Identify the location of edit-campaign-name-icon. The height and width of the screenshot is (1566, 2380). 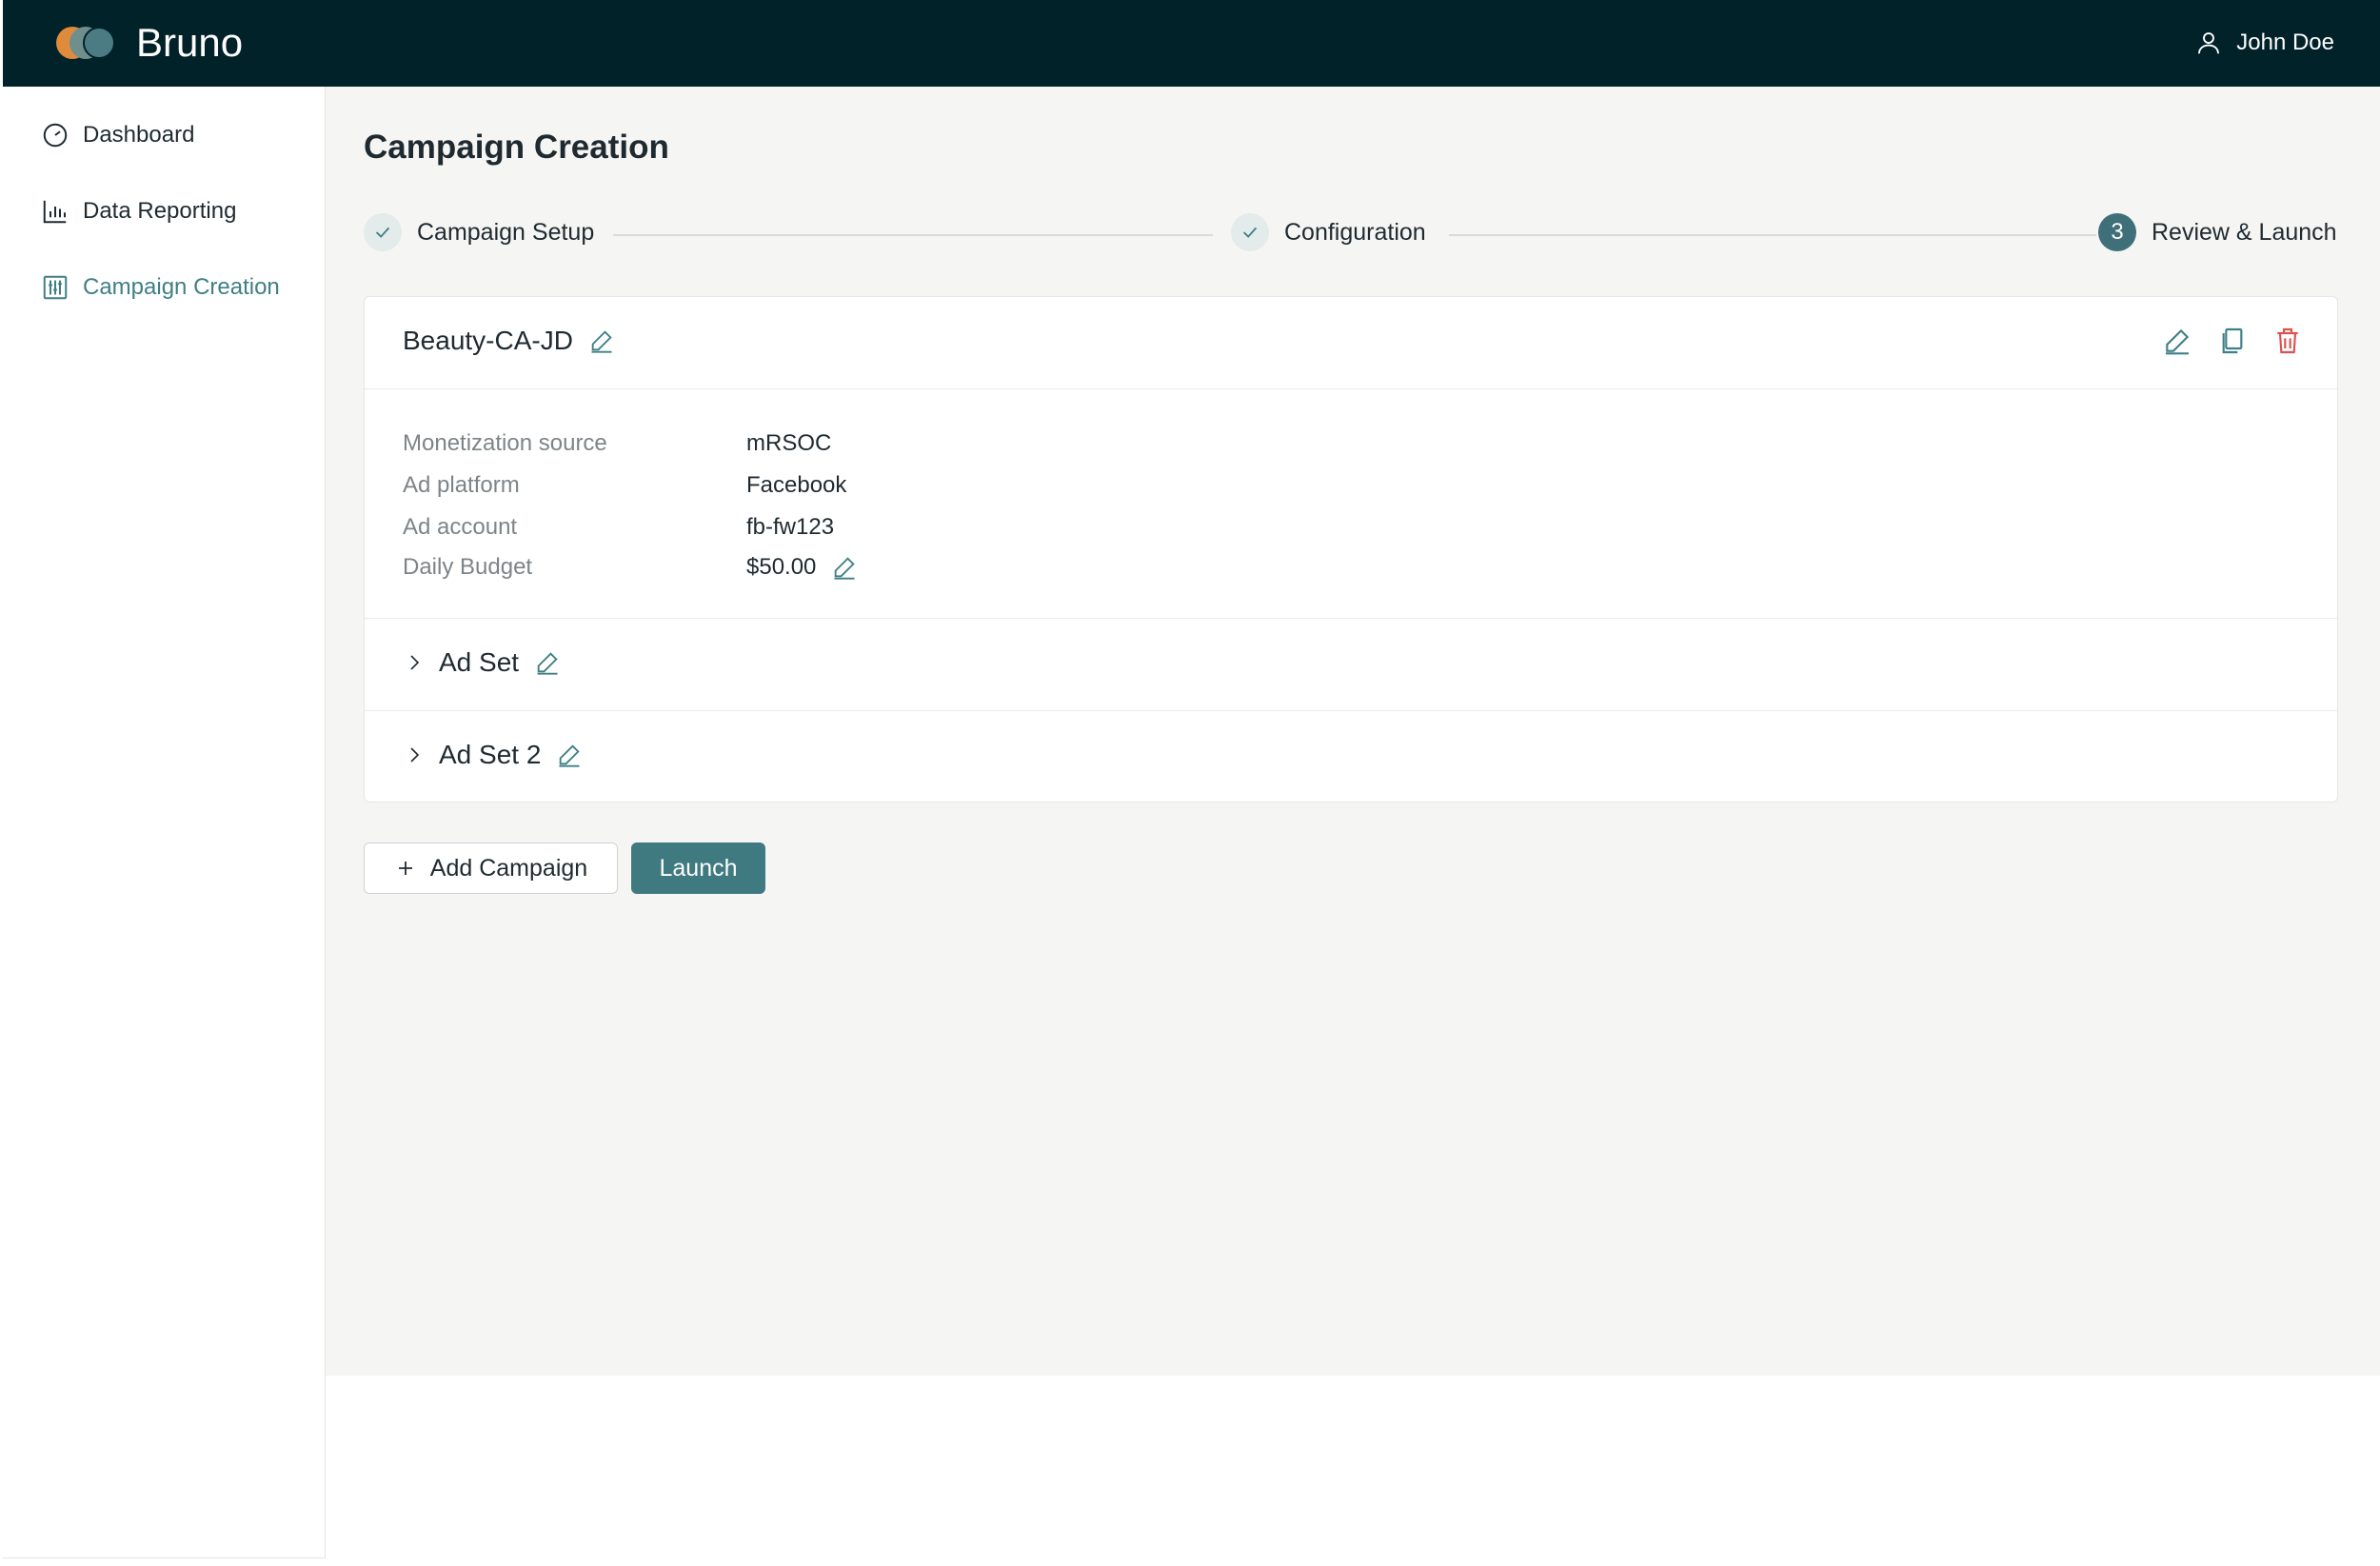
(601, 340).